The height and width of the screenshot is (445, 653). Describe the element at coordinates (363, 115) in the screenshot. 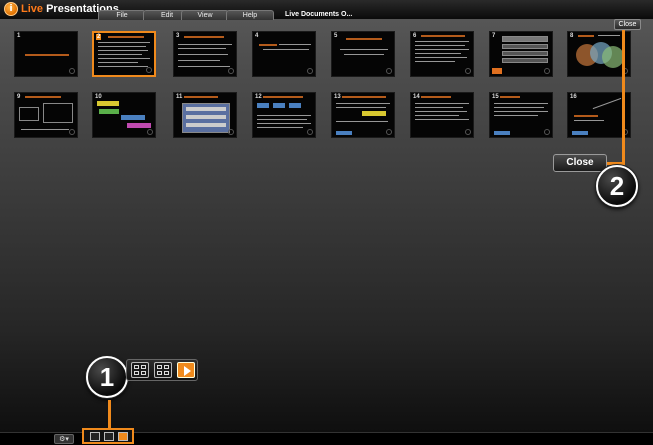

I see `slide-thumb-13: 13` at that location.